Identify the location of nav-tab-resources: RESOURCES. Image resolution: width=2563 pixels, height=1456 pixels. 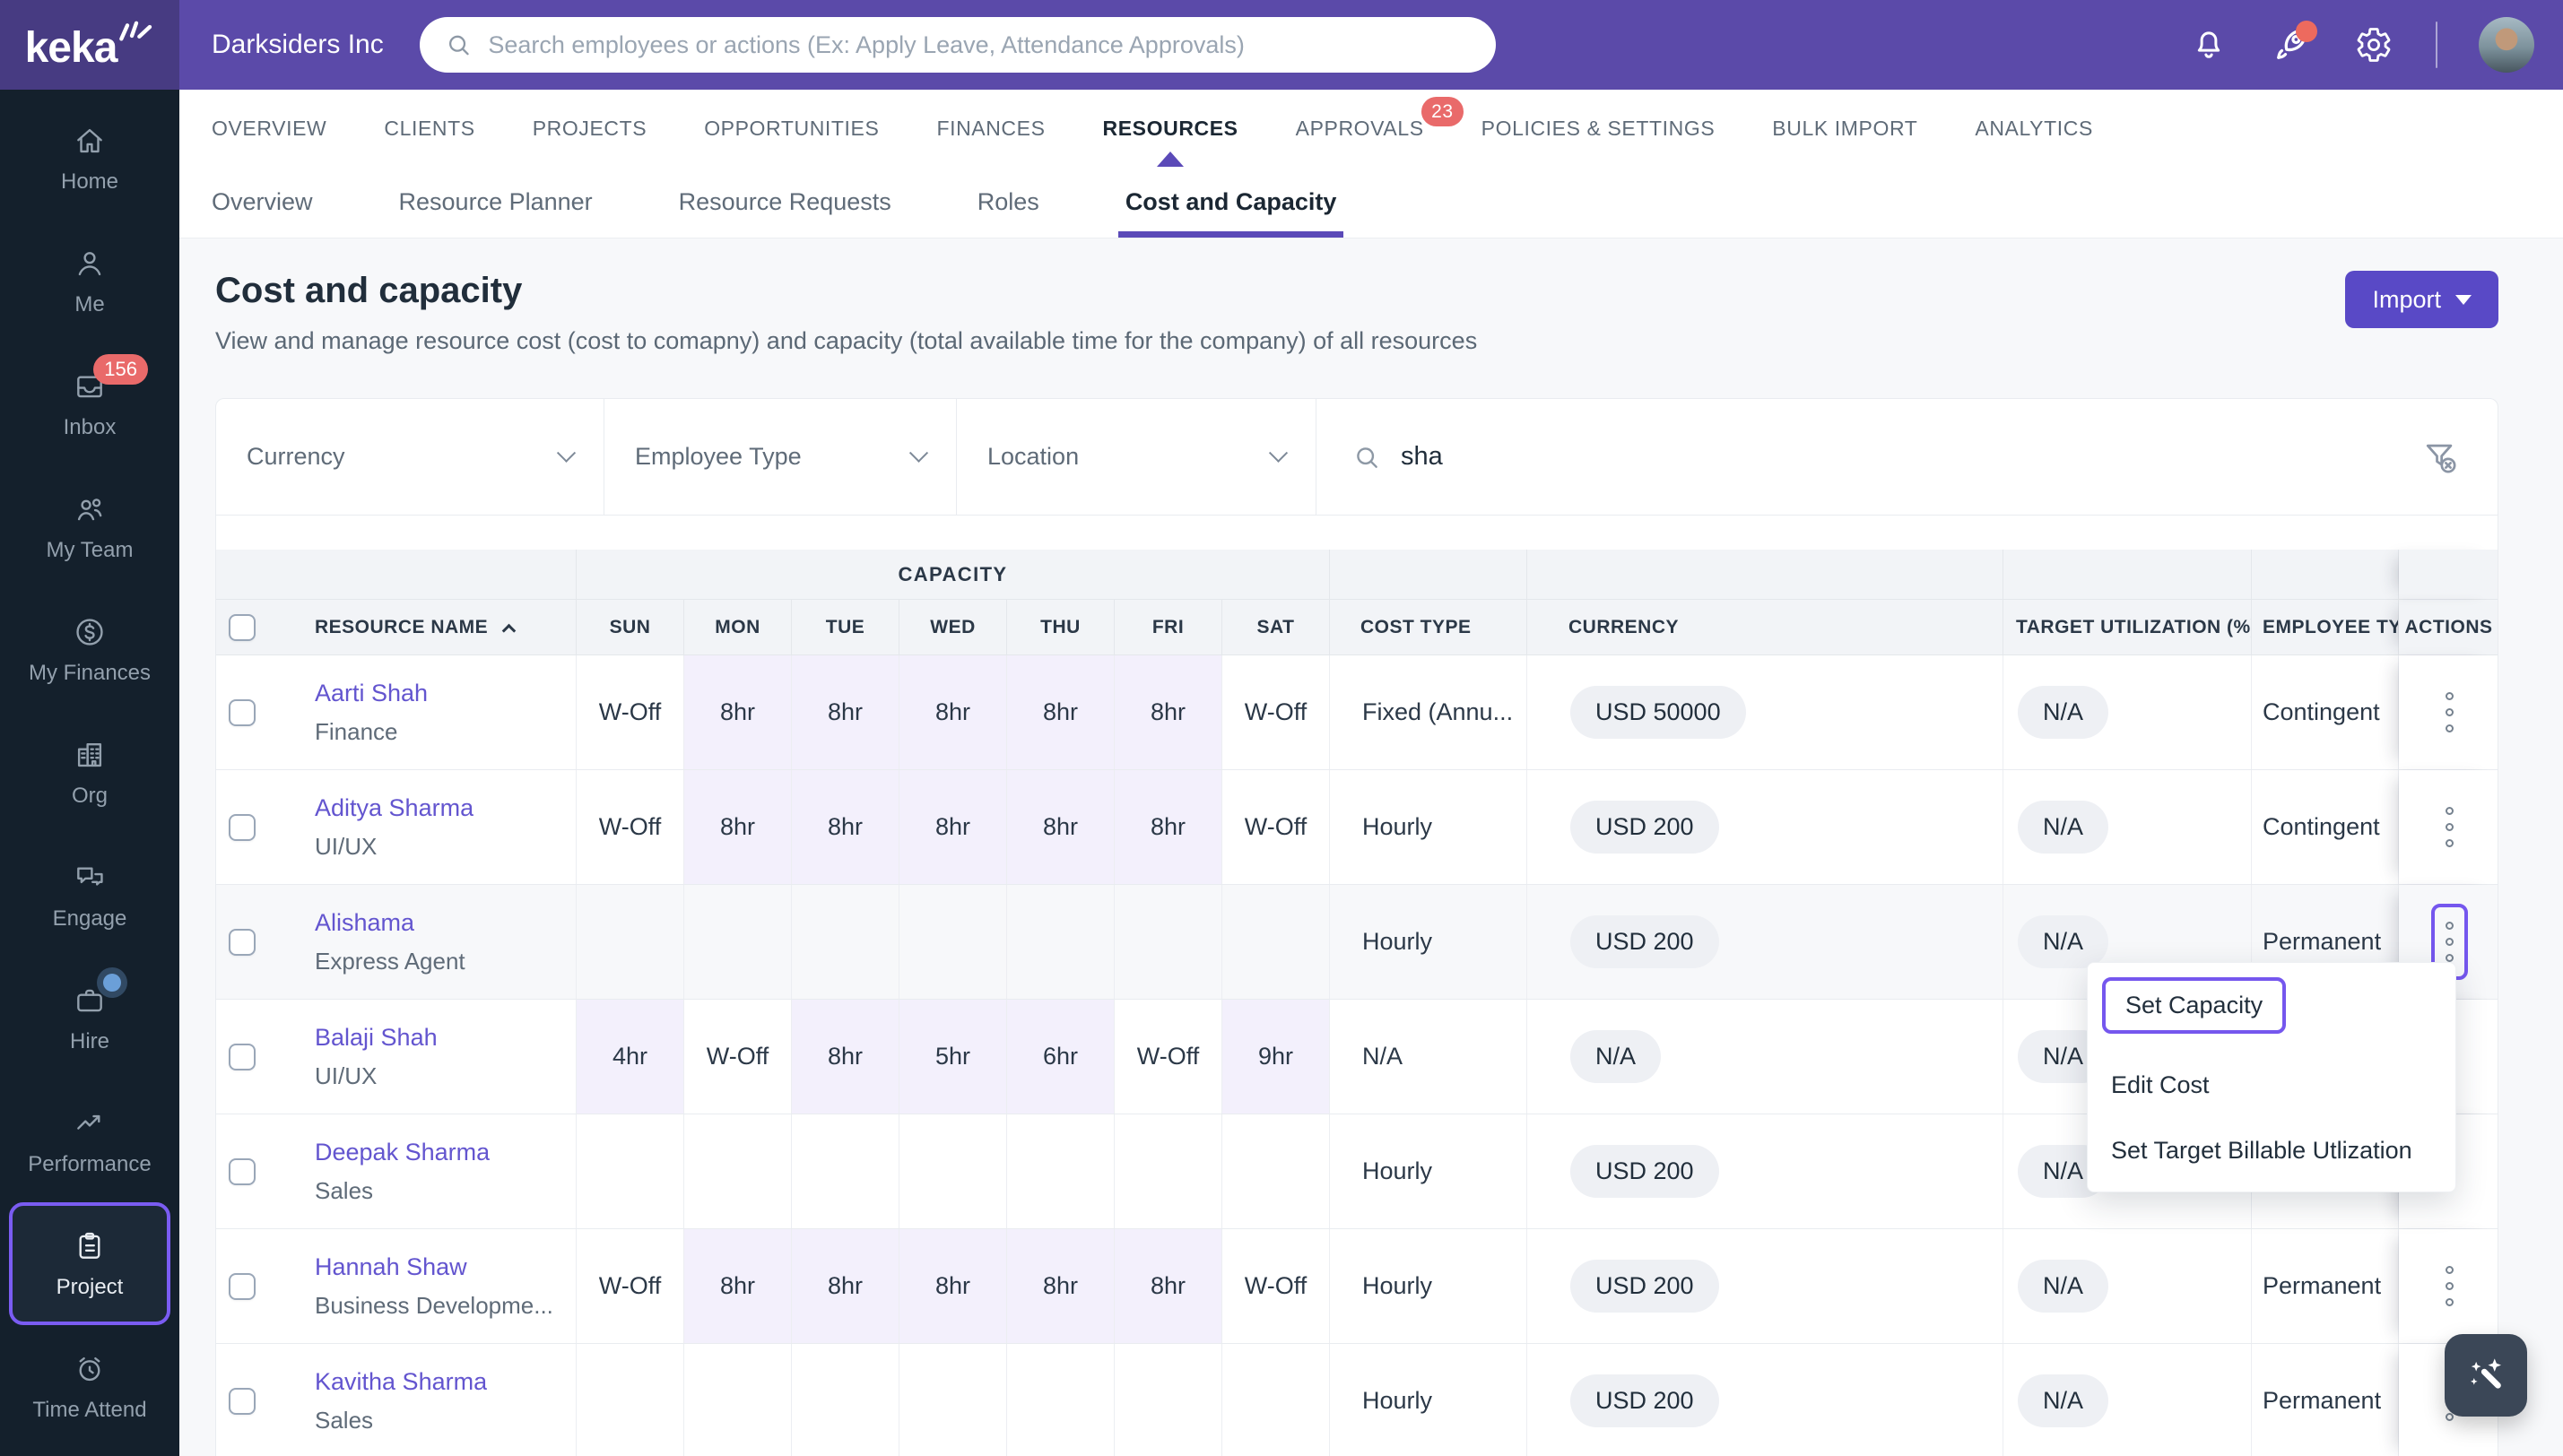
(1170, 129).